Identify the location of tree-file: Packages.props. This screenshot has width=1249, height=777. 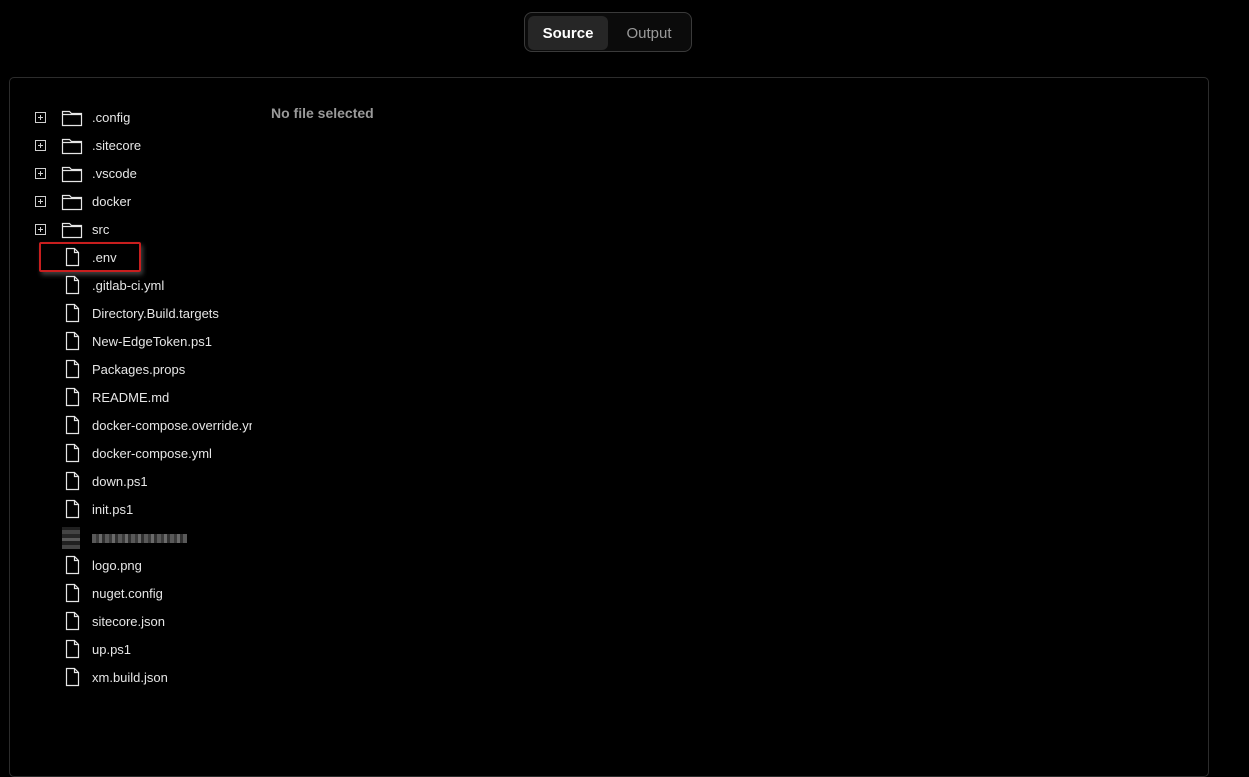
(135, 370).